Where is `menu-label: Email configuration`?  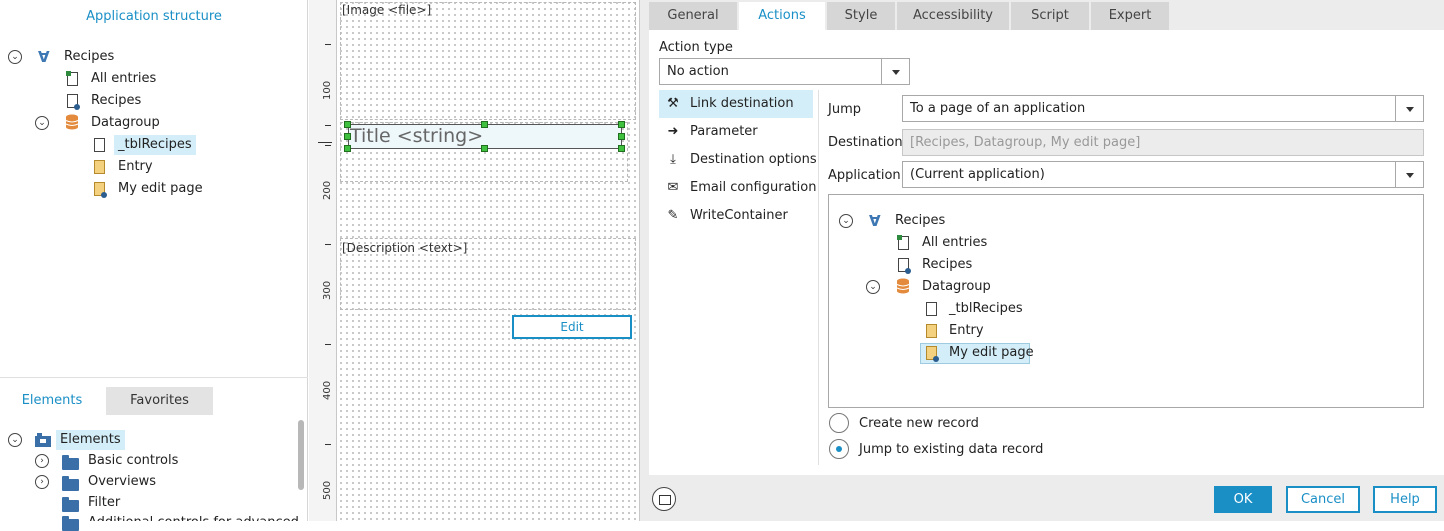 menu-label: Email configuration is located at coordinates (753, 187).